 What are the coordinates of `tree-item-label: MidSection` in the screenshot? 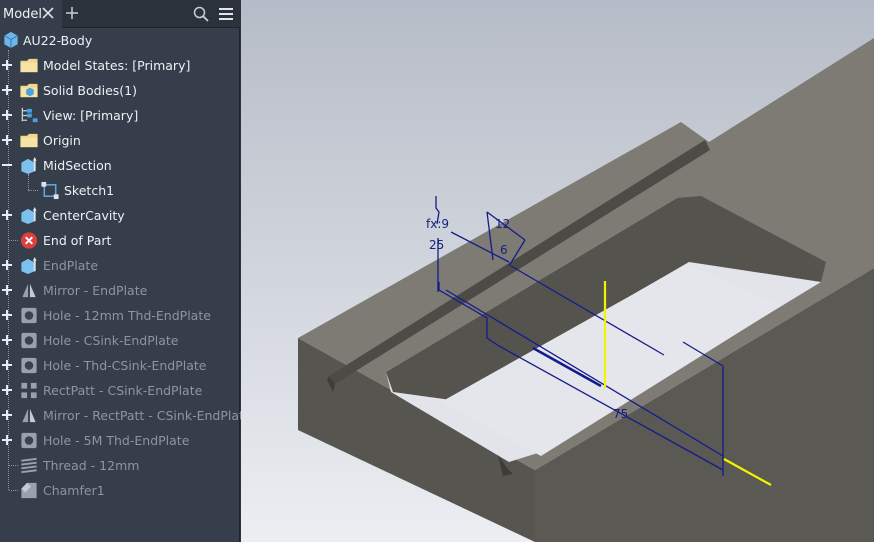 It's located at (77, 165).